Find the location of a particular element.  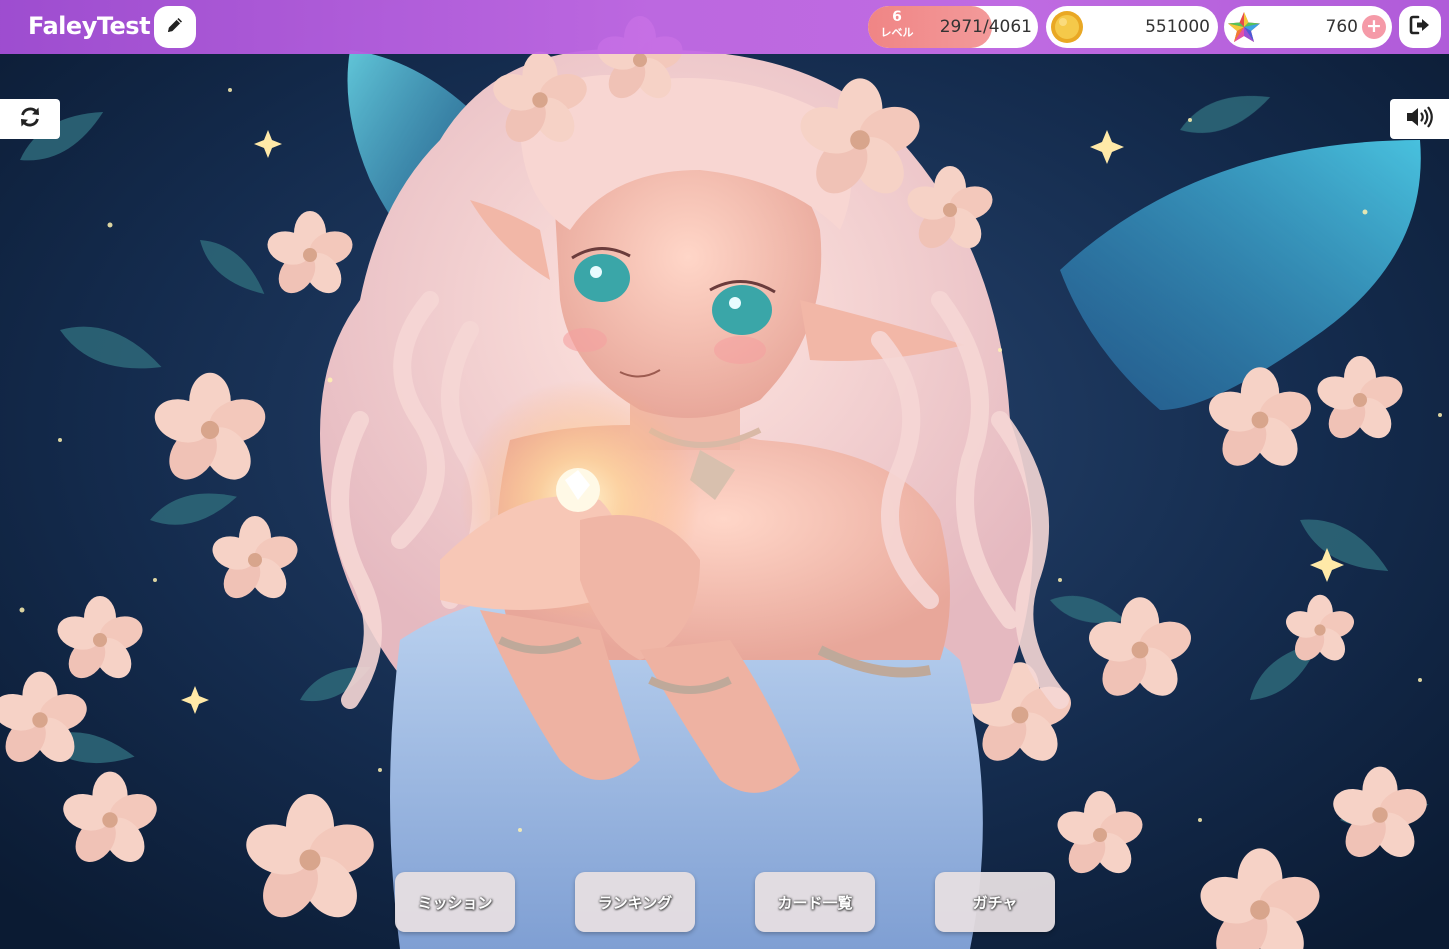

sign-out-icon is located at coordinates (1420, 27).